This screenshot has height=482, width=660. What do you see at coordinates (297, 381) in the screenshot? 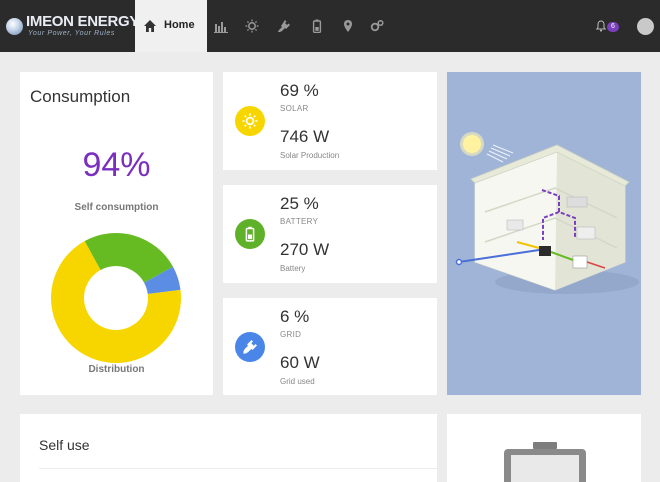
I see `grid-description: Grid used` at bounding box center [297, 381].